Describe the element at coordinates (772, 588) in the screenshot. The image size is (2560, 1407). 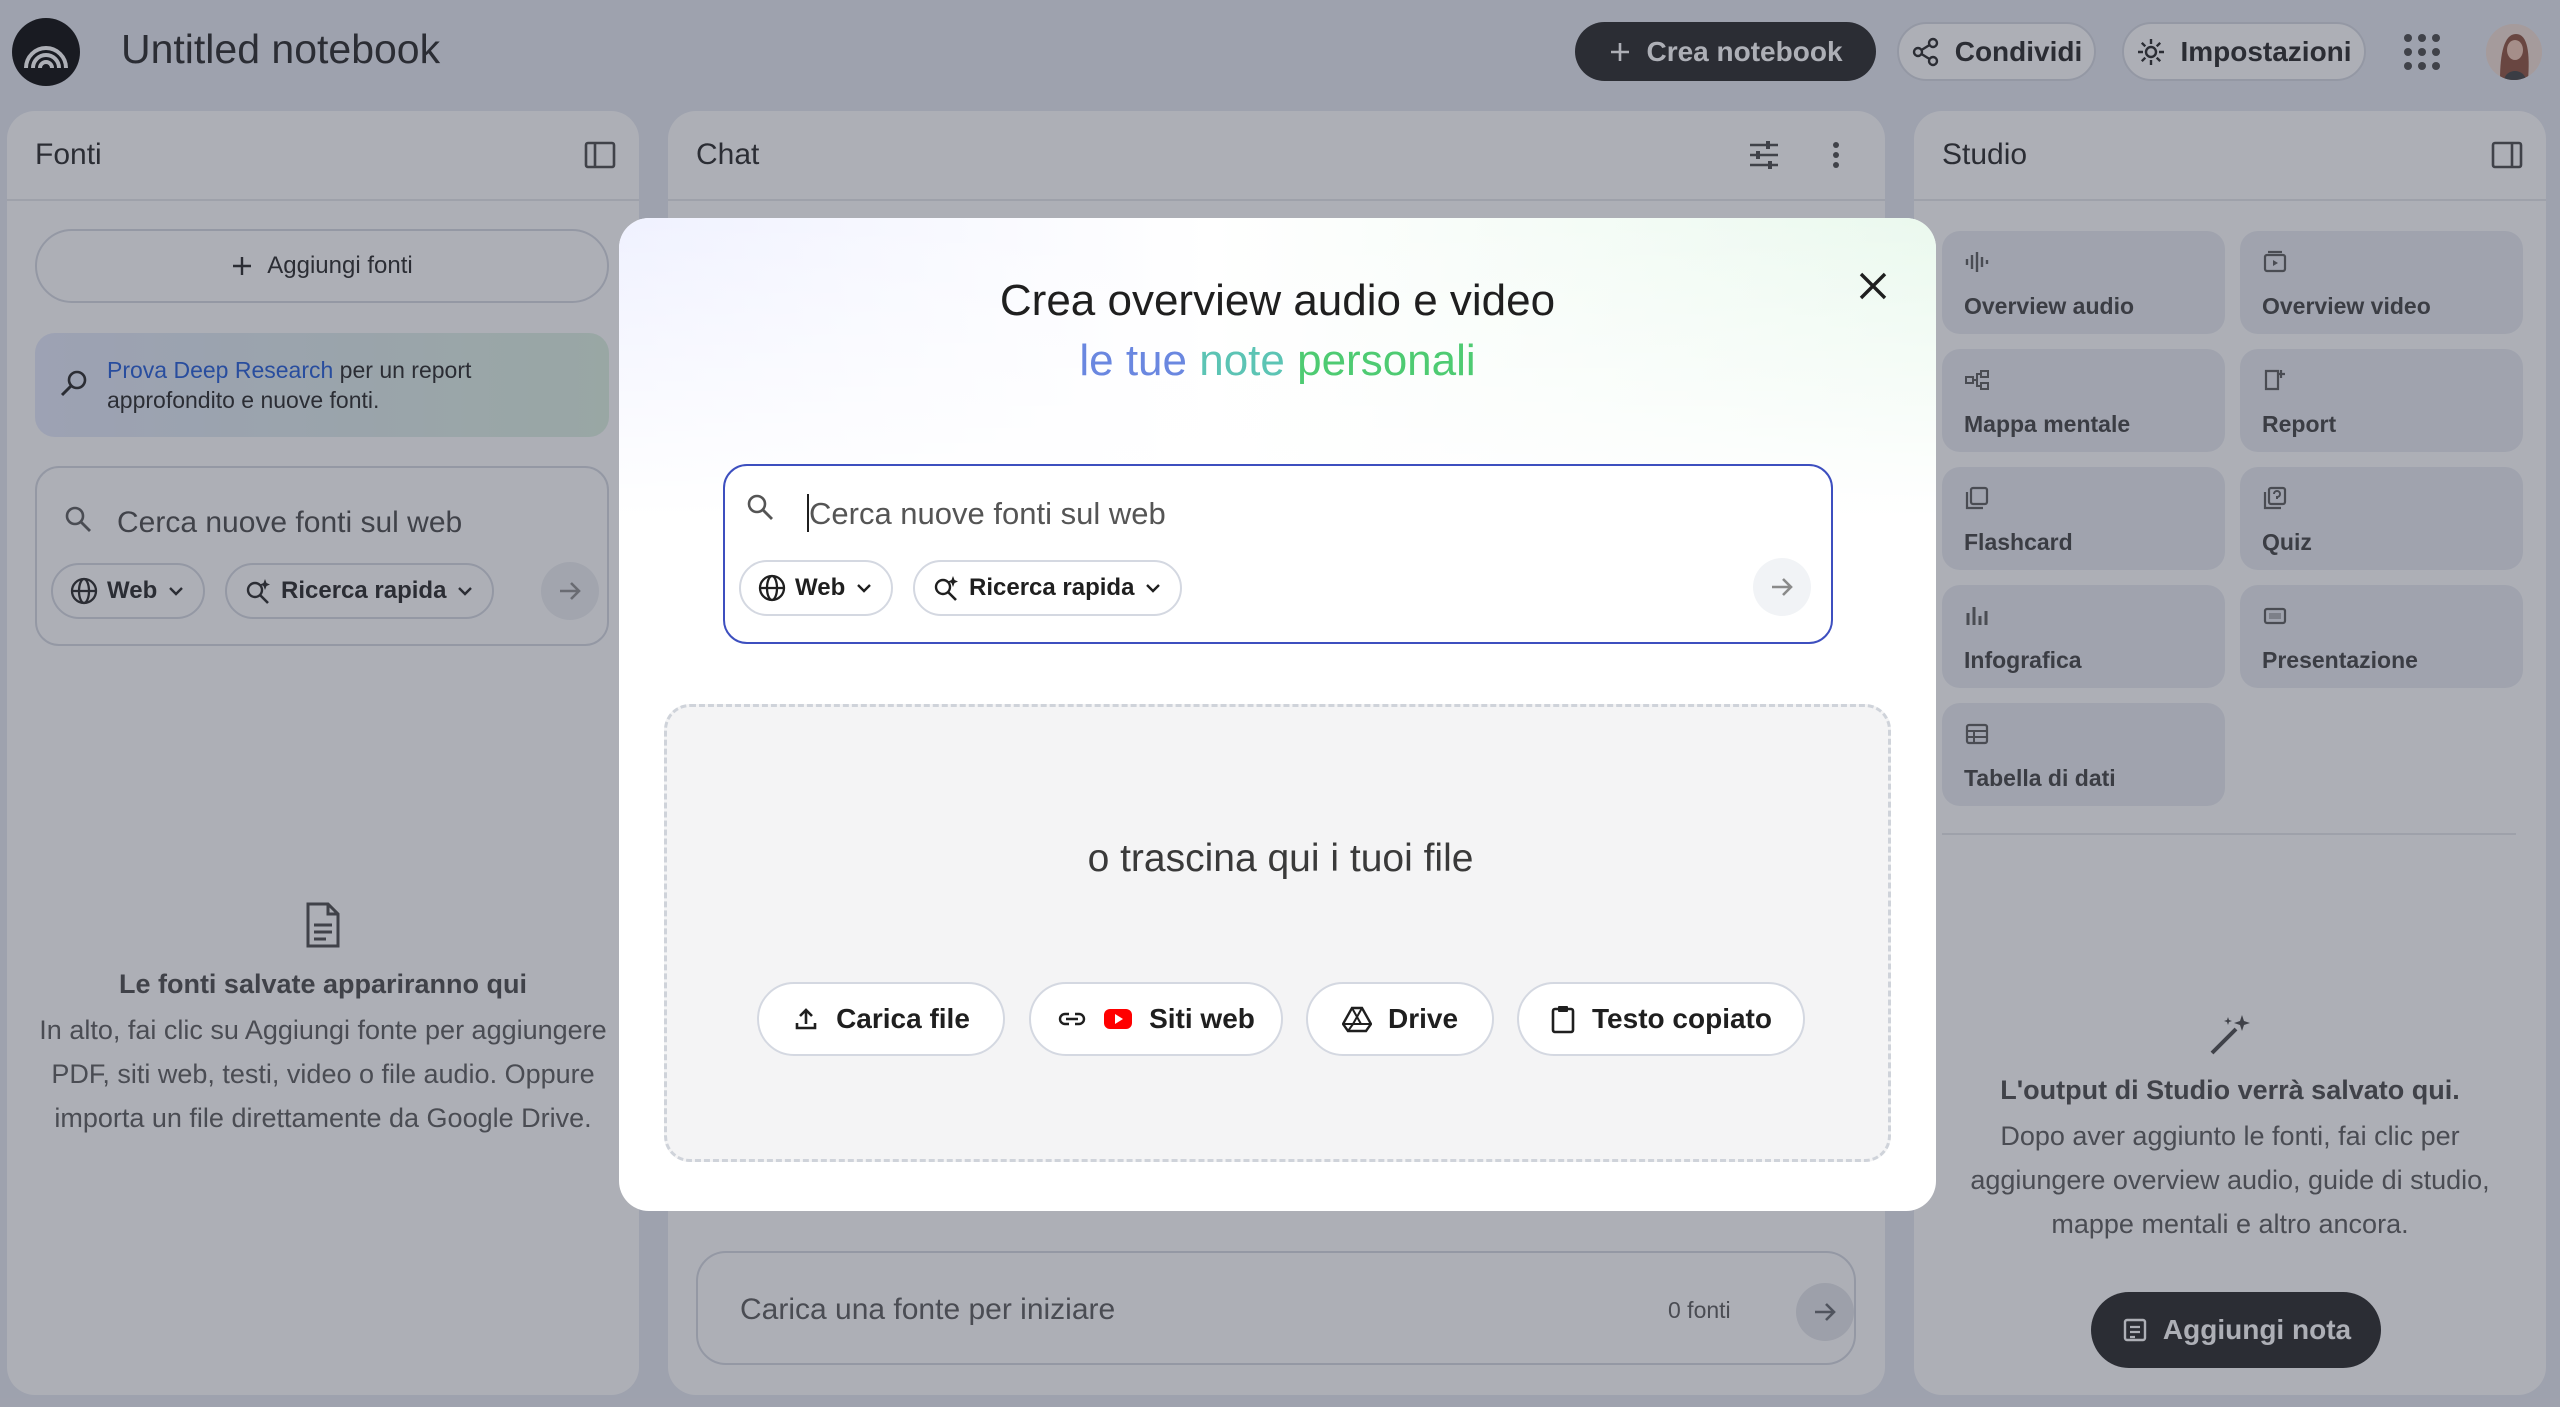
I see `globe-icon` at that location.